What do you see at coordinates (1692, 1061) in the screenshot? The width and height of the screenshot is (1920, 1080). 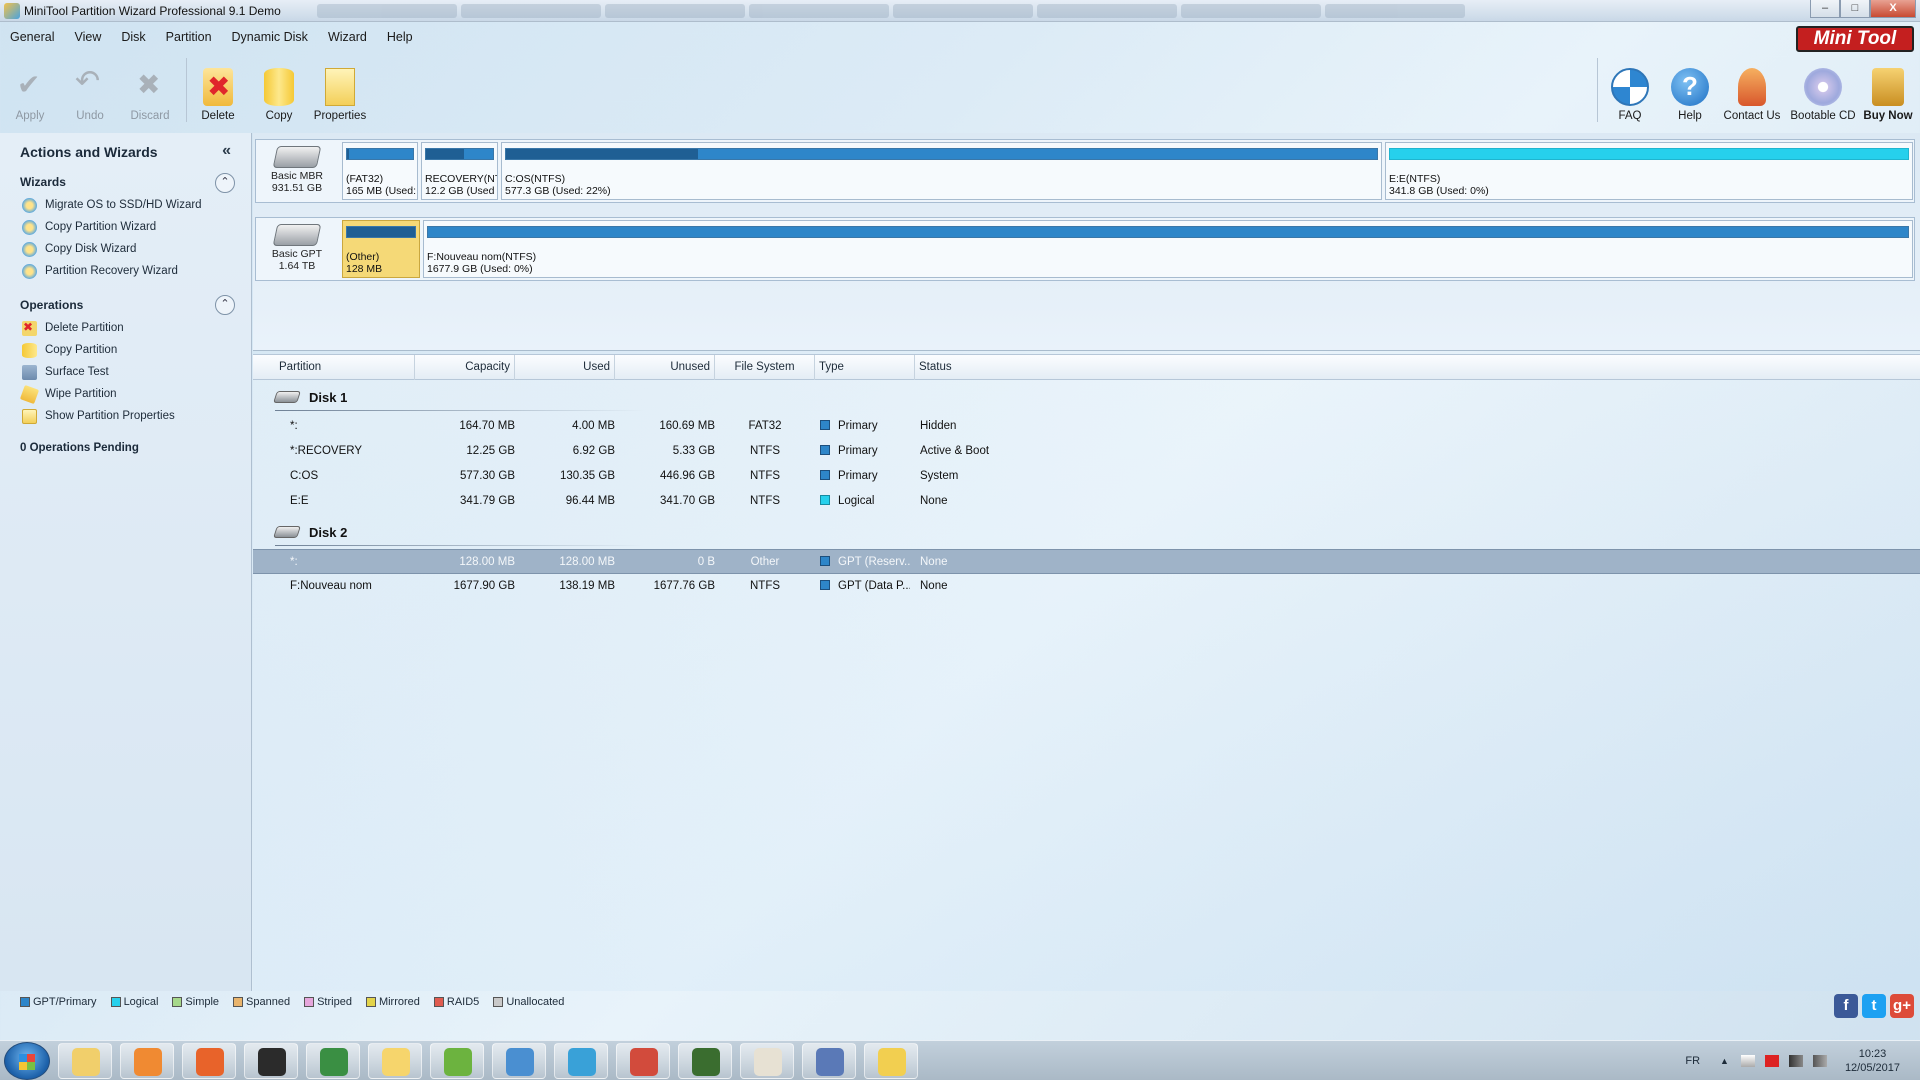 I see `language-indicator: FR` at bounding box center [1692, 1061].